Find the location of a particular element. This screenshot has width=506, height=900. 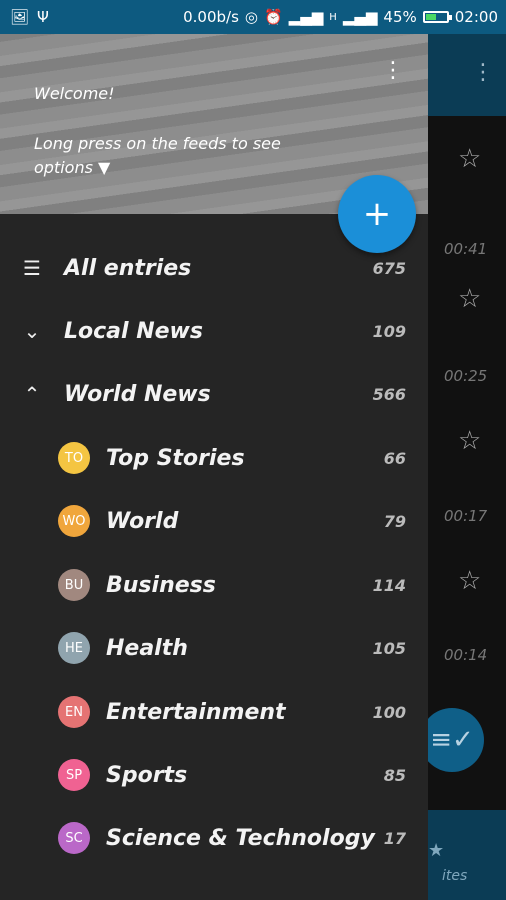

bottom-tab-label: ites is located at coordinates (454, 876).